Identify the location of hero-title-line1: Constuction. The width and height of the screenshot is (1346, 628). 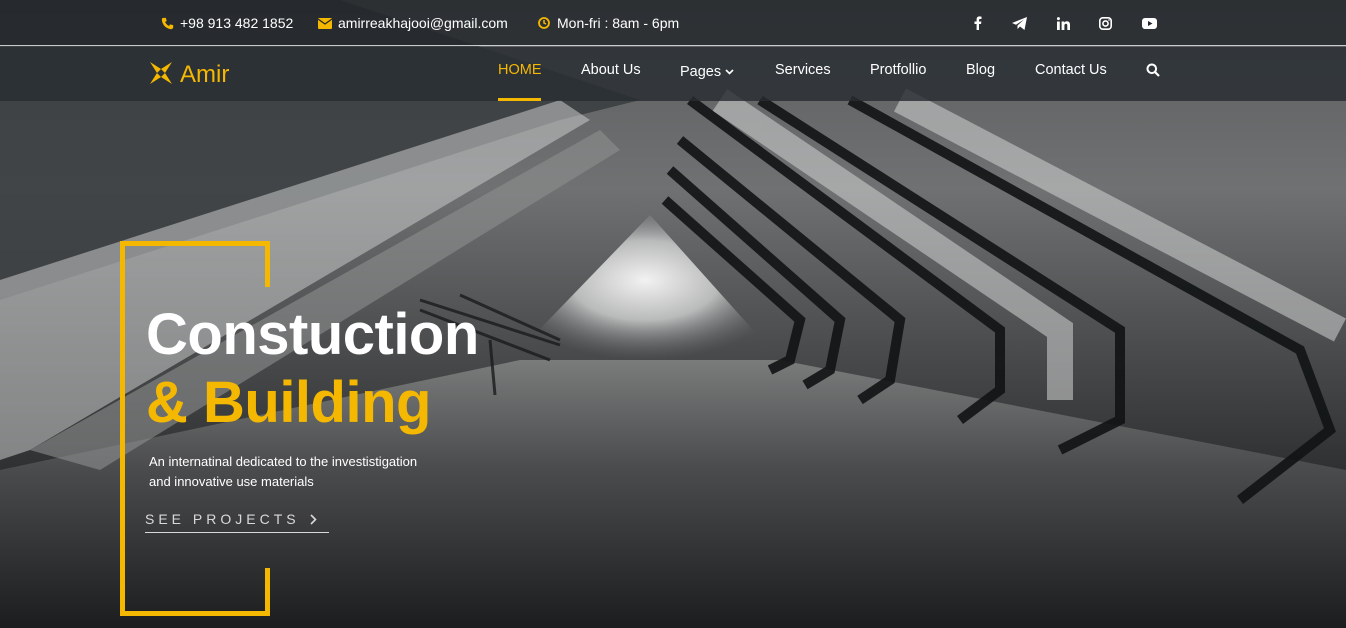
(312, 334).